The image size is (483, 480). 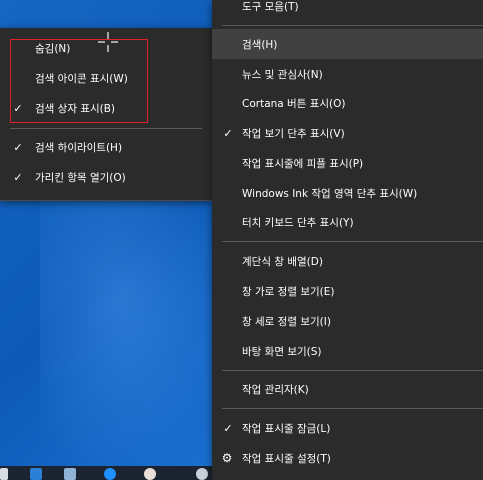 I want to click on menu-item-search: 검색(H), so click(x=347, y=44).